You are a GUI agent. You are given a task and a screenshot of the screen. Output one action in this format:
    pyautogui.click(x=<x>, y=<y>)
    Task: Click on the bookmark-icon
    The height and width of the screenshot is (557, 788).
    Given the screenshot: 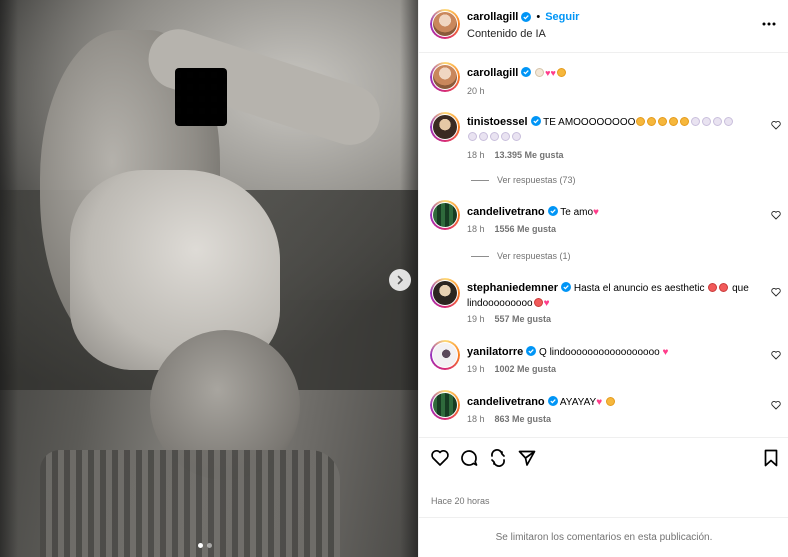 What is the action you would take?
    pyautogui.click(x=771, y=458)
    